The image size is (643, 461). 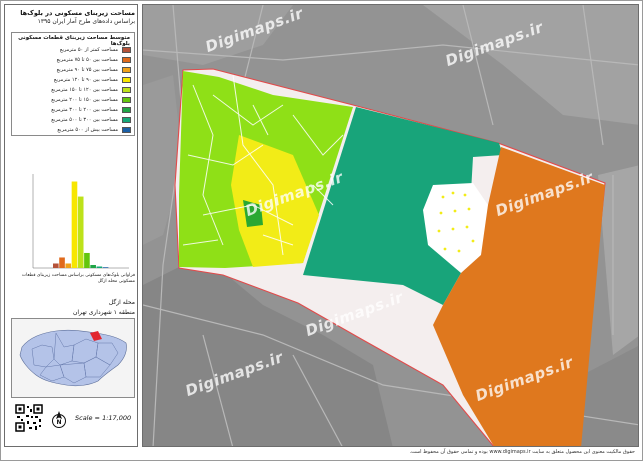 What do you see at coordinates (87, 69) in the screenshot?
I see `legend-label: مساحت بین ۷۵ تا ۹۰ مترمربع` at bounding box center [87, 69].